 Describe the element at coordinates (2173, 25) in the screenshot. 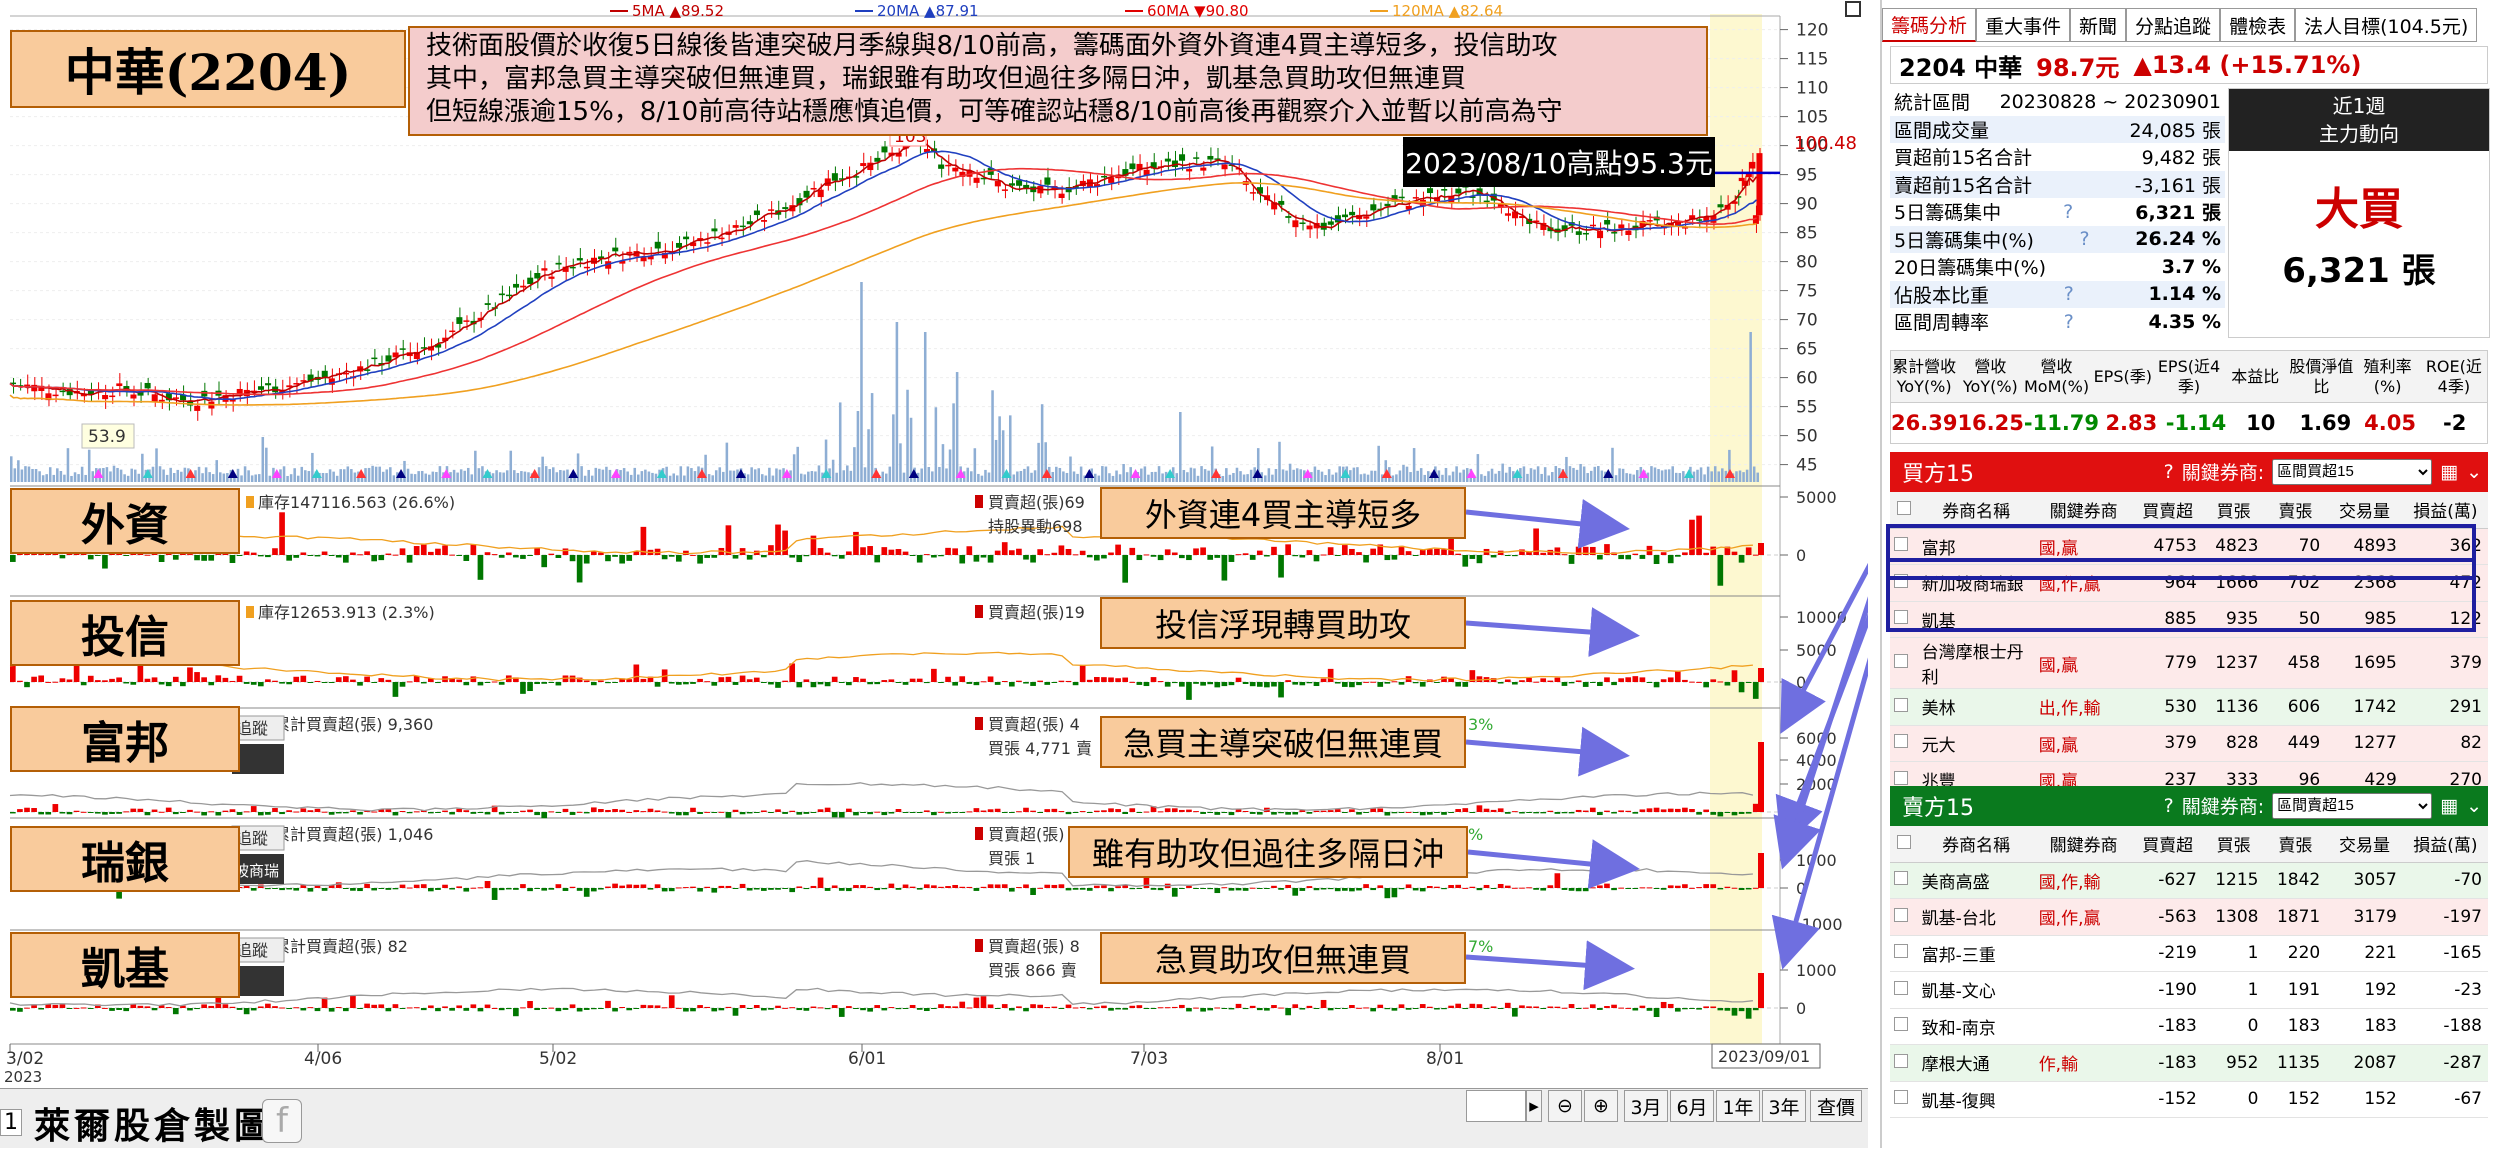

I see `tab-branch-tracking: 分點追蹤` at that location.